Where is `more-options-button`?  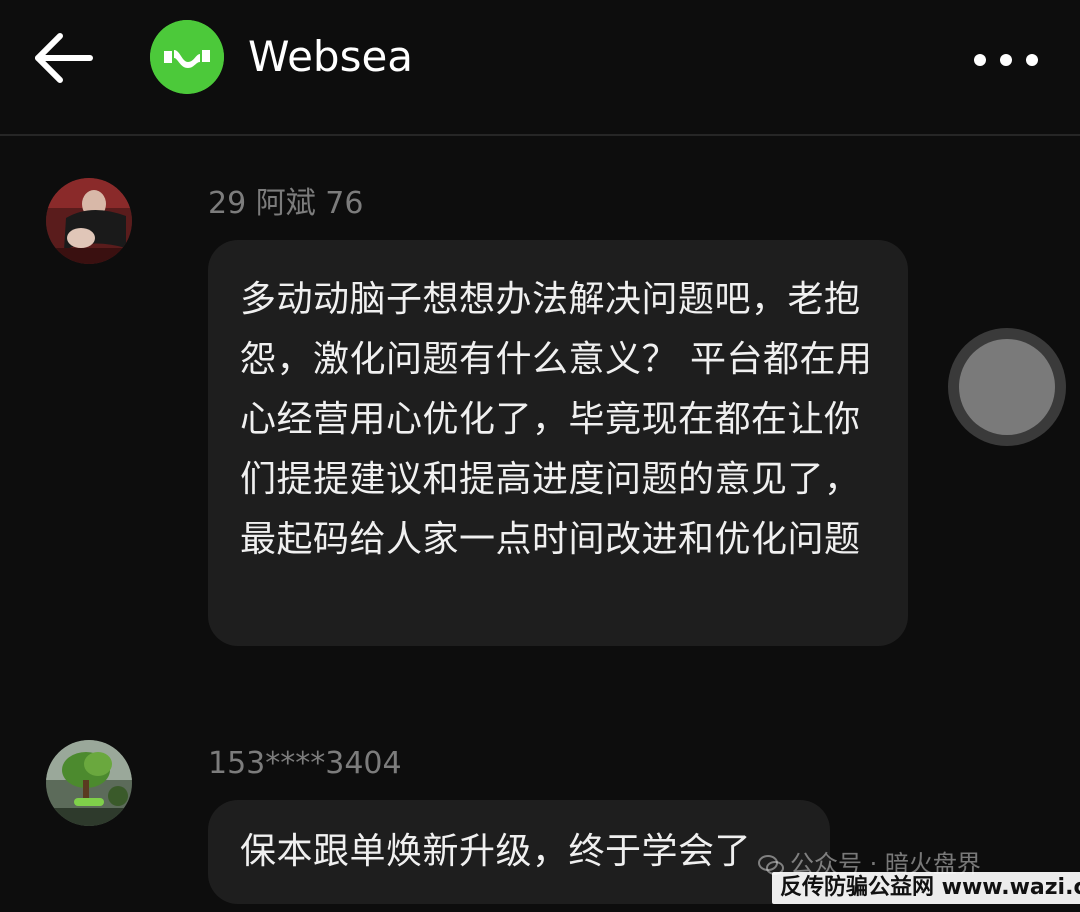
more-options-button is located at coordinates (1006, 60).